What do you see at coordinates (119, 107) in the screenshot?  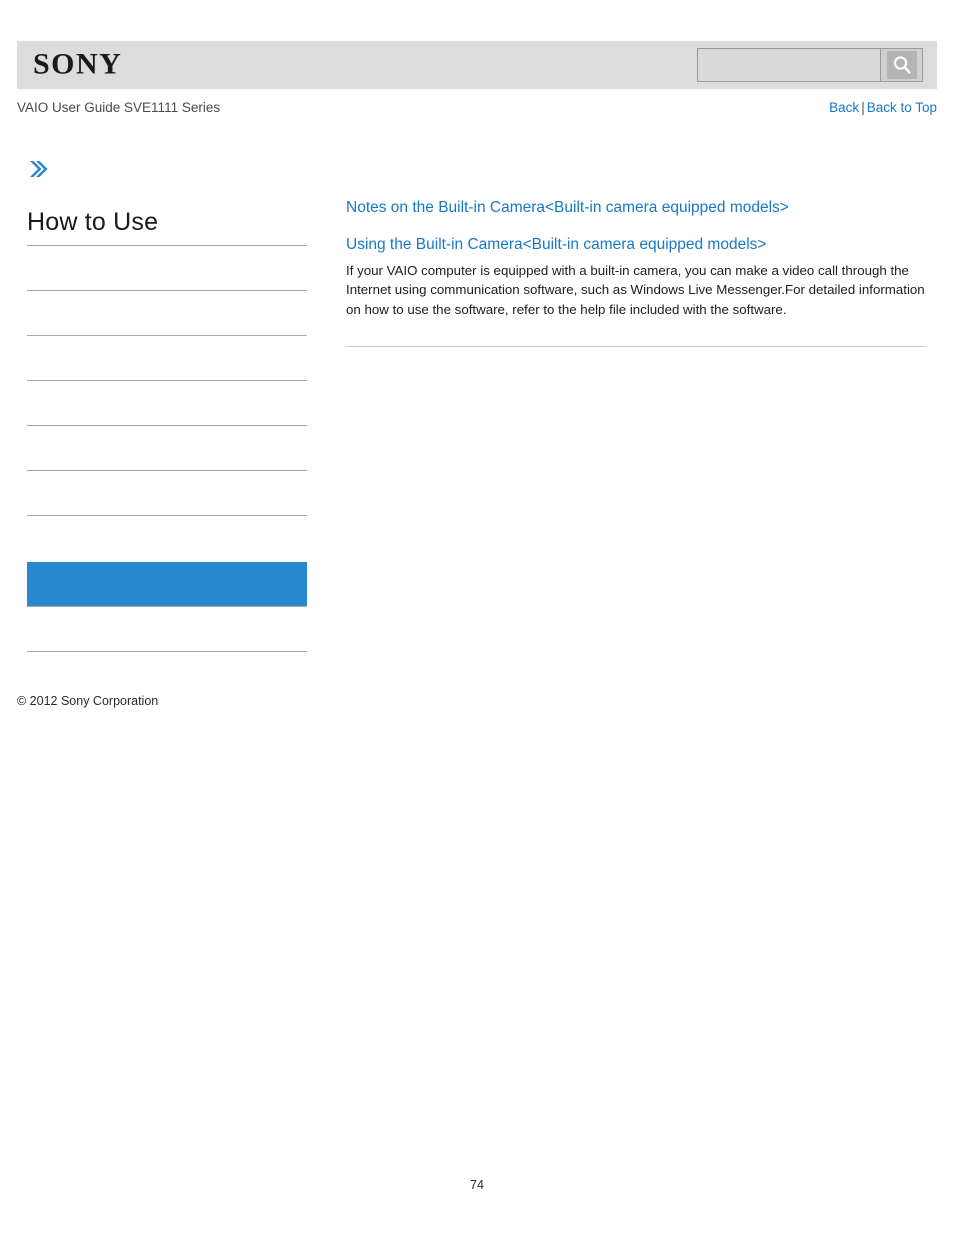 I see `guide-title: VAIO User Guide SVE1111 Series` at bounding box center [119, 107].